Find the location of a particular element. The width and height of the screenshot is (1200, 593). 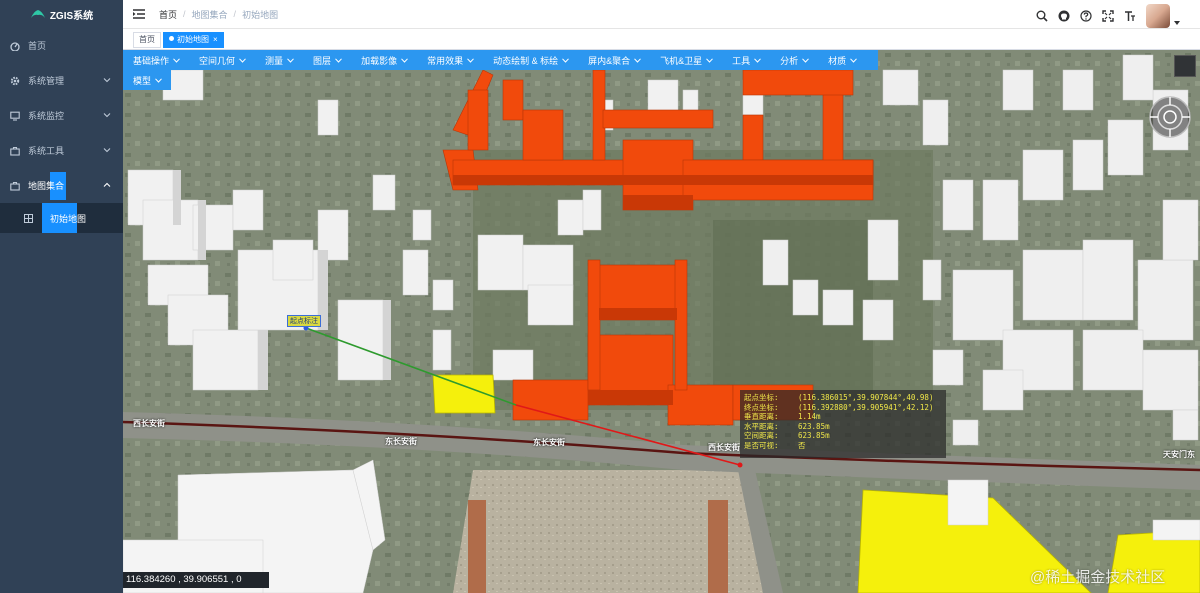

menu-model: 模型 is located at coordinates (147, 80).